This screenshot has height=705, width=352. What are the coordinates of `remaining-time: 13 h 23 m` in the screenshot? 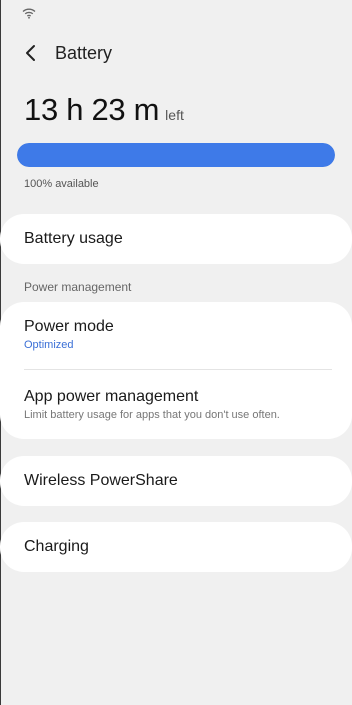 It's located at (92, 109).